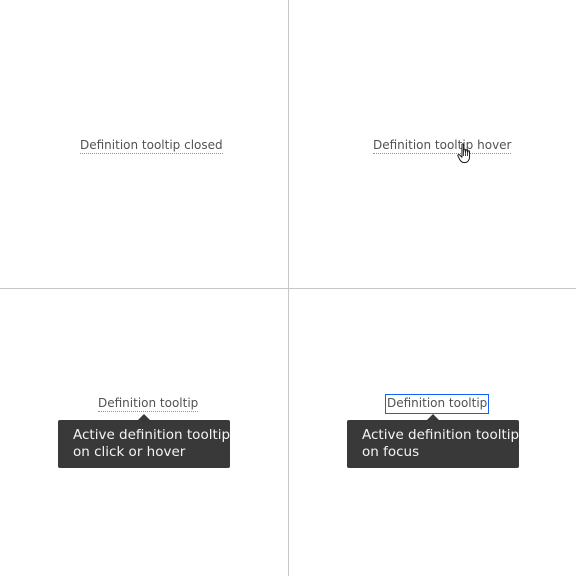 The height and width of the screenshot is (576, 576). I want to click on definition-tooltip-active-trigger: Definition tooltip, so click(148, 404).